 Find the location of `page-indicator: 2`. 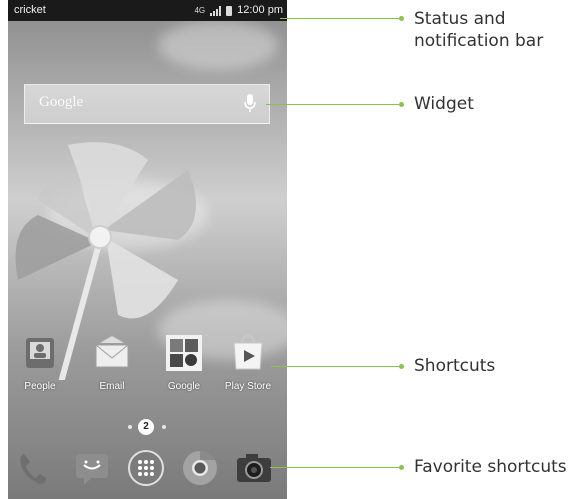

page-indicator: 2 is located at coordinates (147, 427).